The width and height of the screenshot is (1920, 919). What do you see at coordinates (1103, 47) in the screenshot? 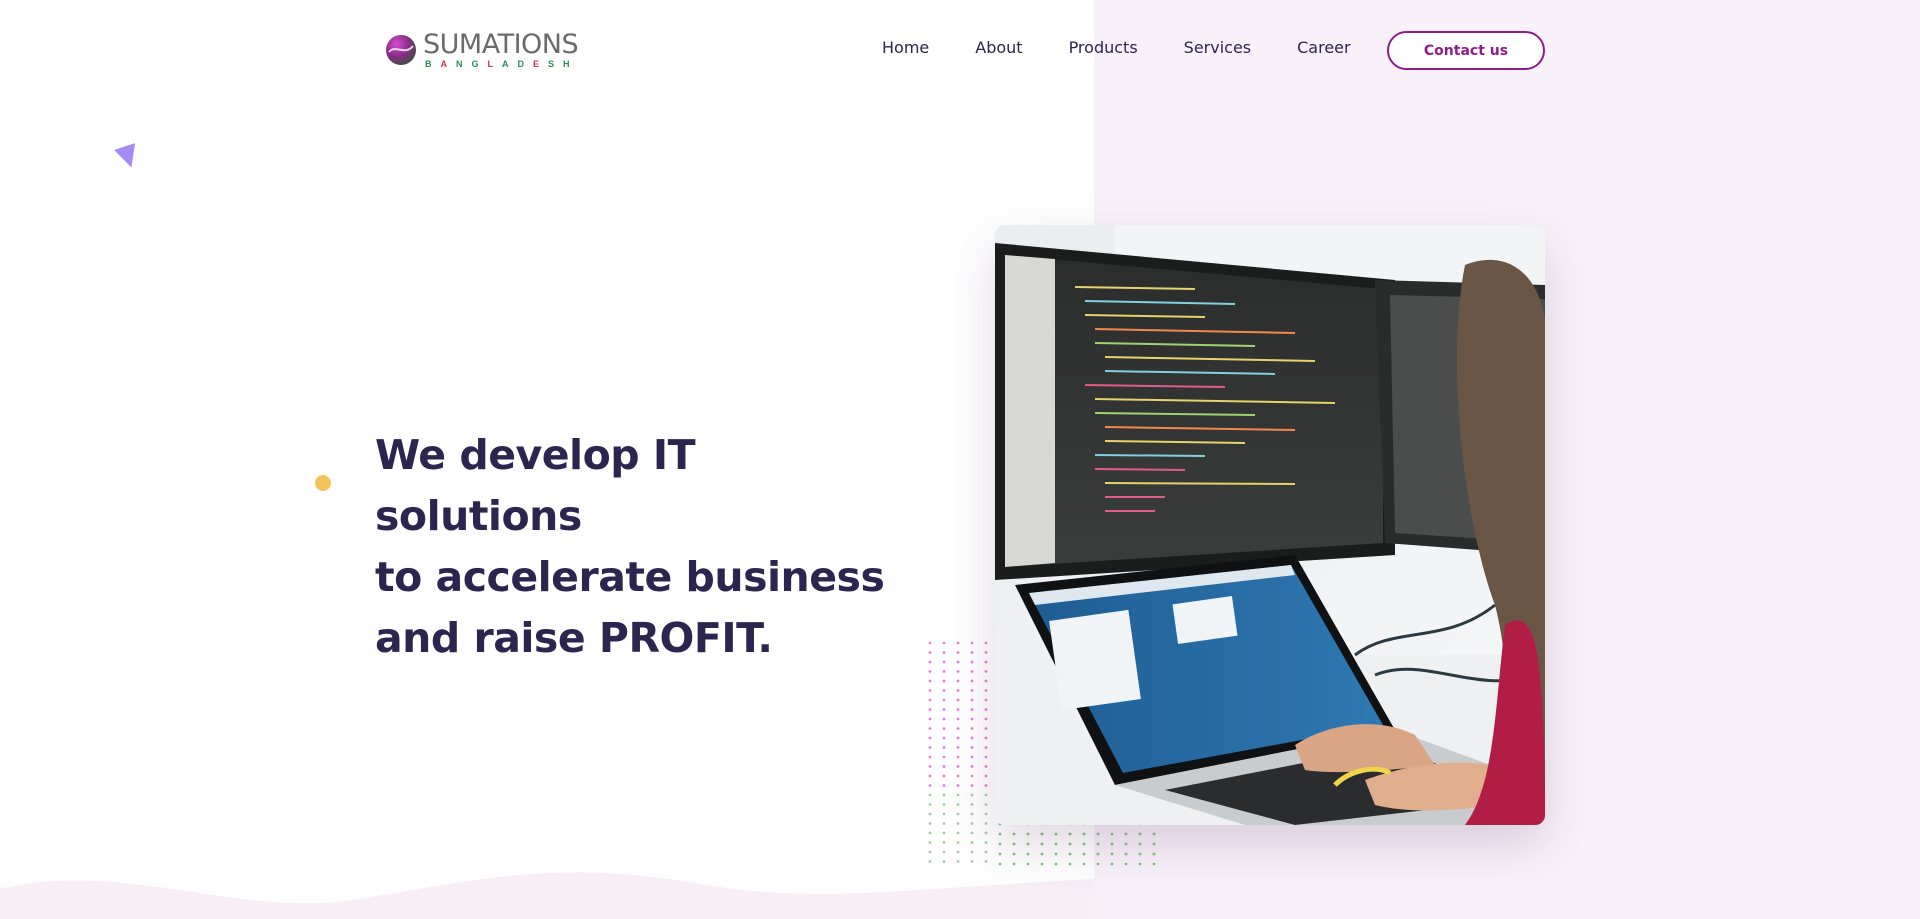
I see `nav-products: Products` at bounding box center [1103, 47].